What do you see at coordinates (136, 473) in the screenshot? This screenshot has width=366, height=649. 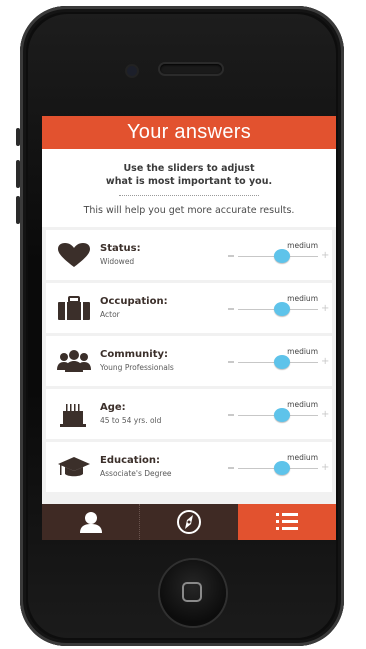 I see `answer-value: Associate's Degree` at bounding box center [136, 473].